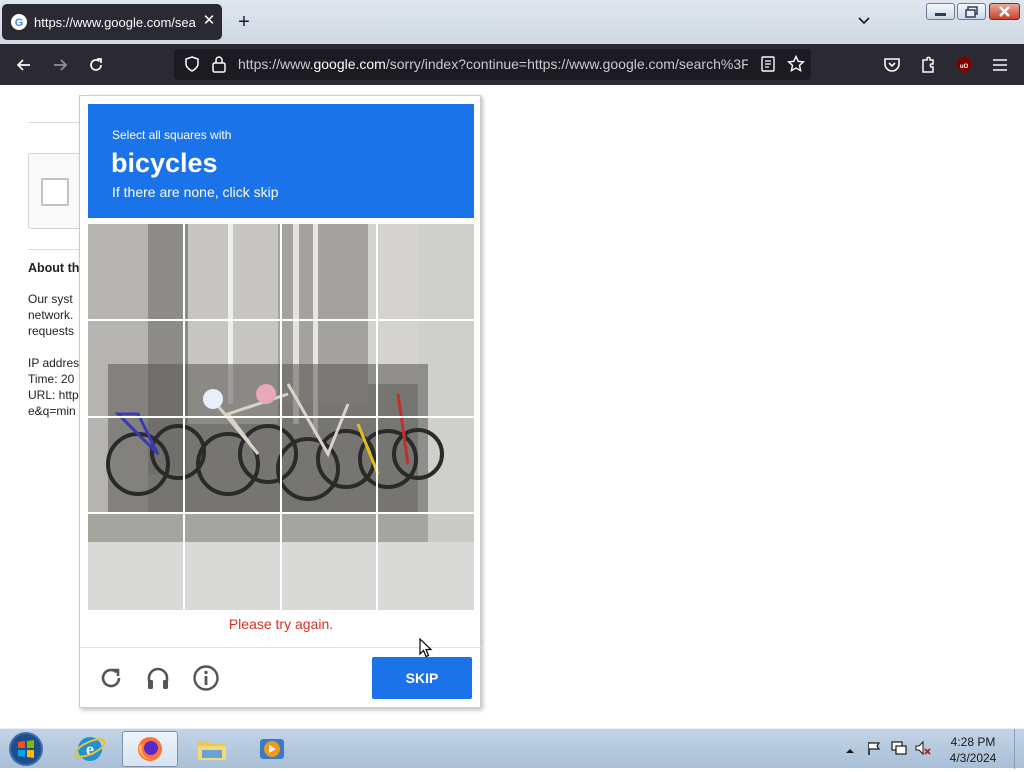 Image resolution: width=1024 pixels, height=772 pixels. What do you see at coordinates (796, 63) in the screenshot?
I see `bookmark-star-icon` at bounding box center [796, 63].